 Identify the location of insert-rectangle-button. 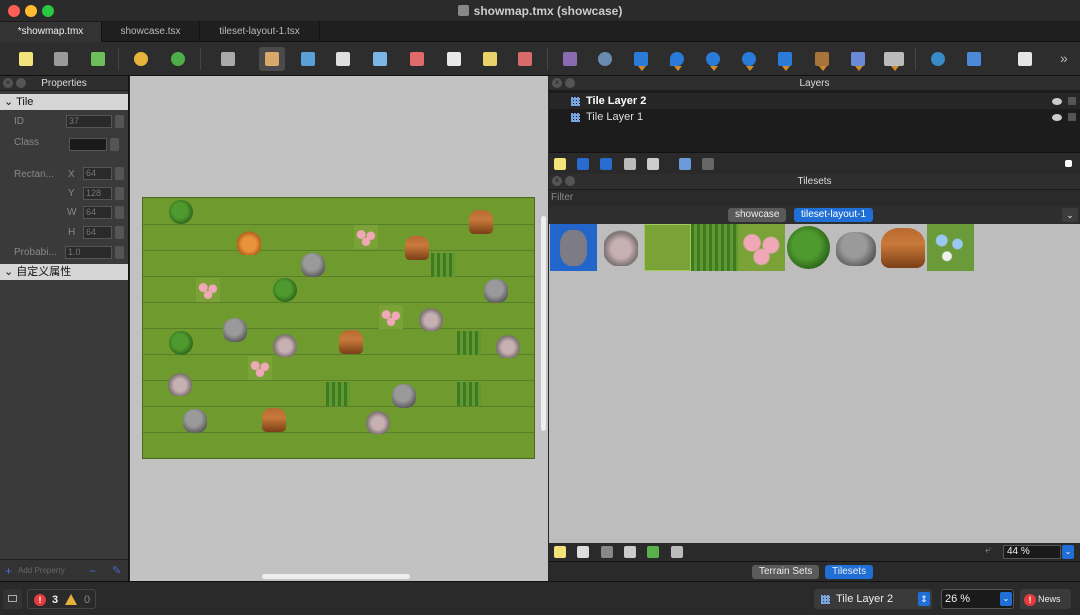
(641, 59).